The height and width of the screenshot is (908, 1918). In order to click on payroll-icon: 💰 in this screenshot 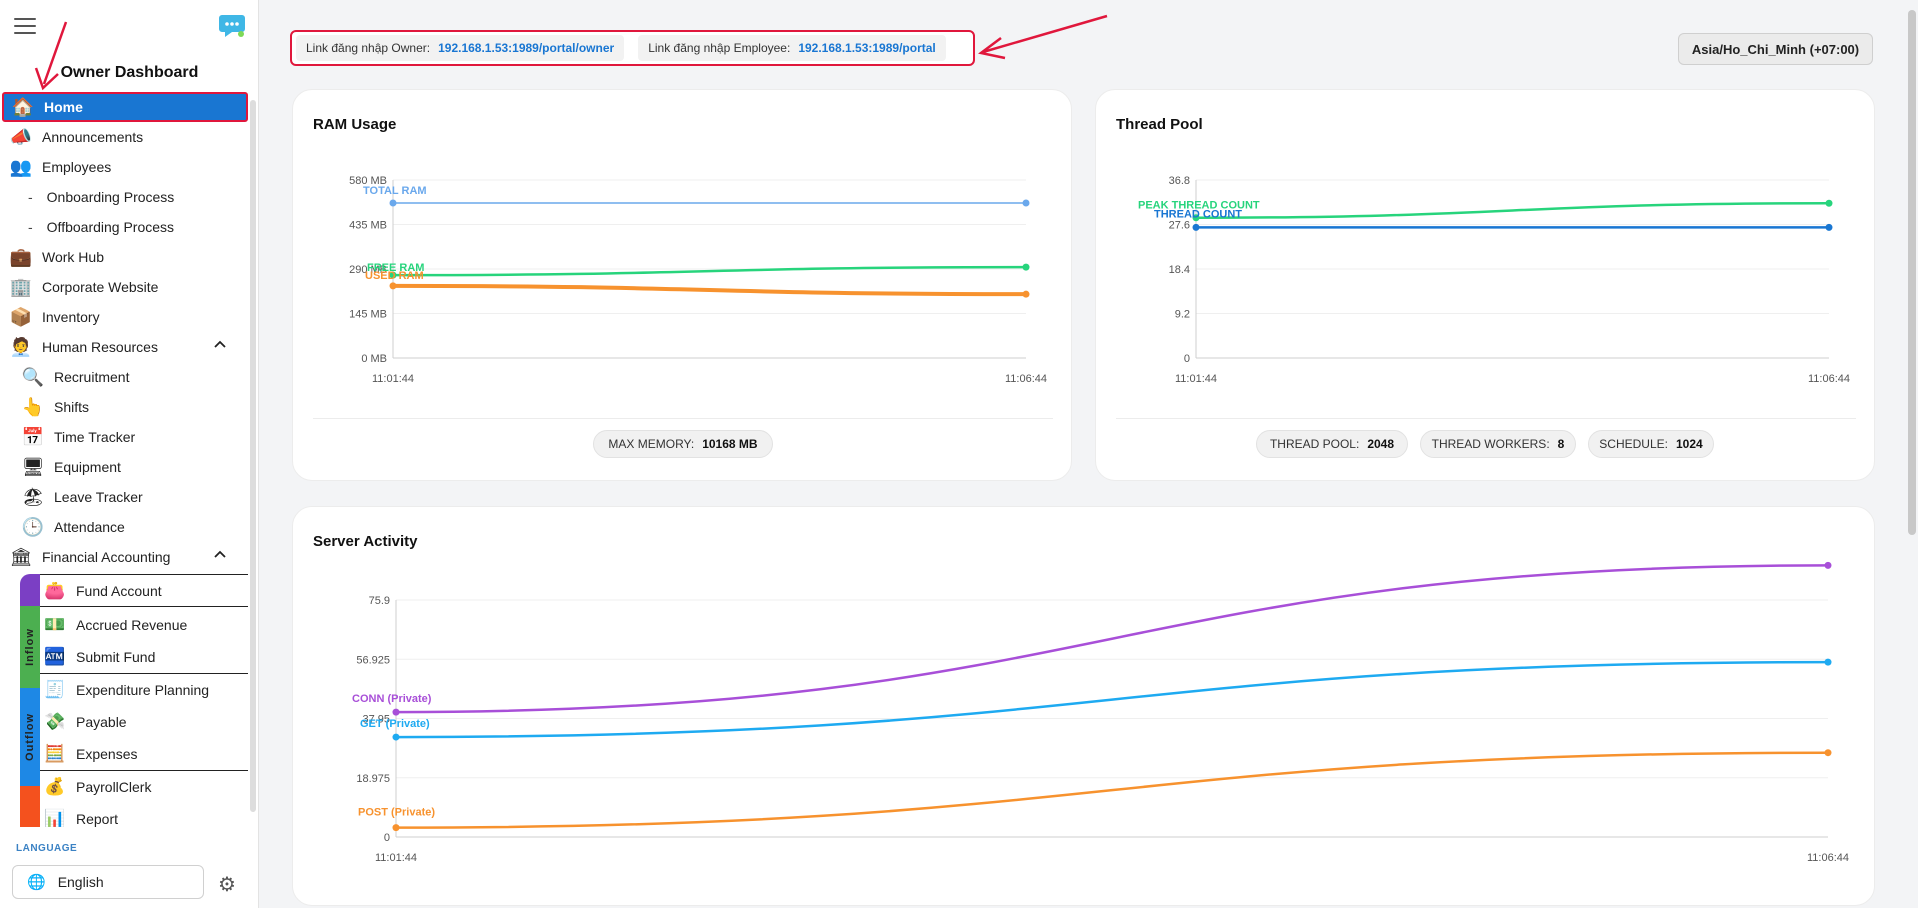, I will do `click(55, 786)`.